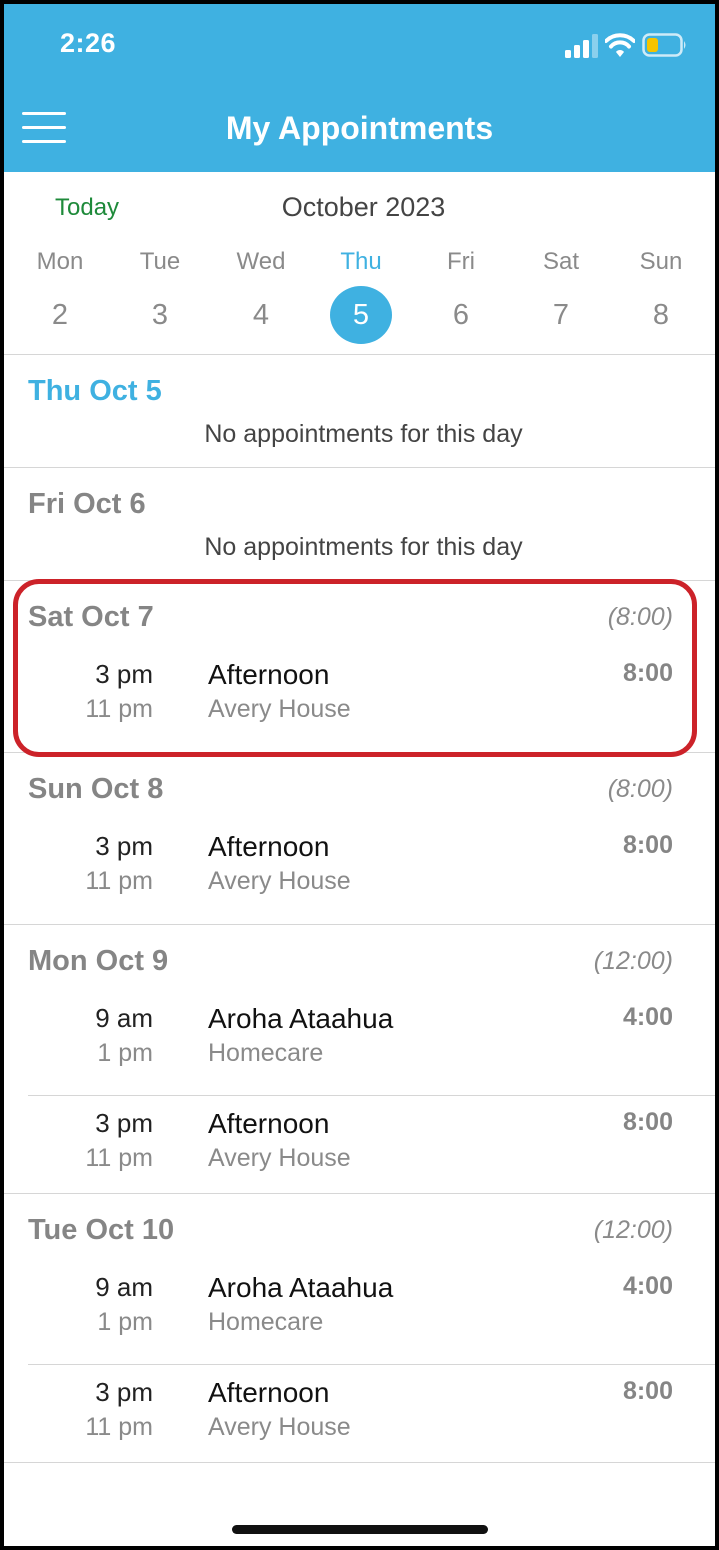 The width and height of the screenshot is (719, 1550). I want to click on day-label: Sun Oct 8, so click(96, 789).